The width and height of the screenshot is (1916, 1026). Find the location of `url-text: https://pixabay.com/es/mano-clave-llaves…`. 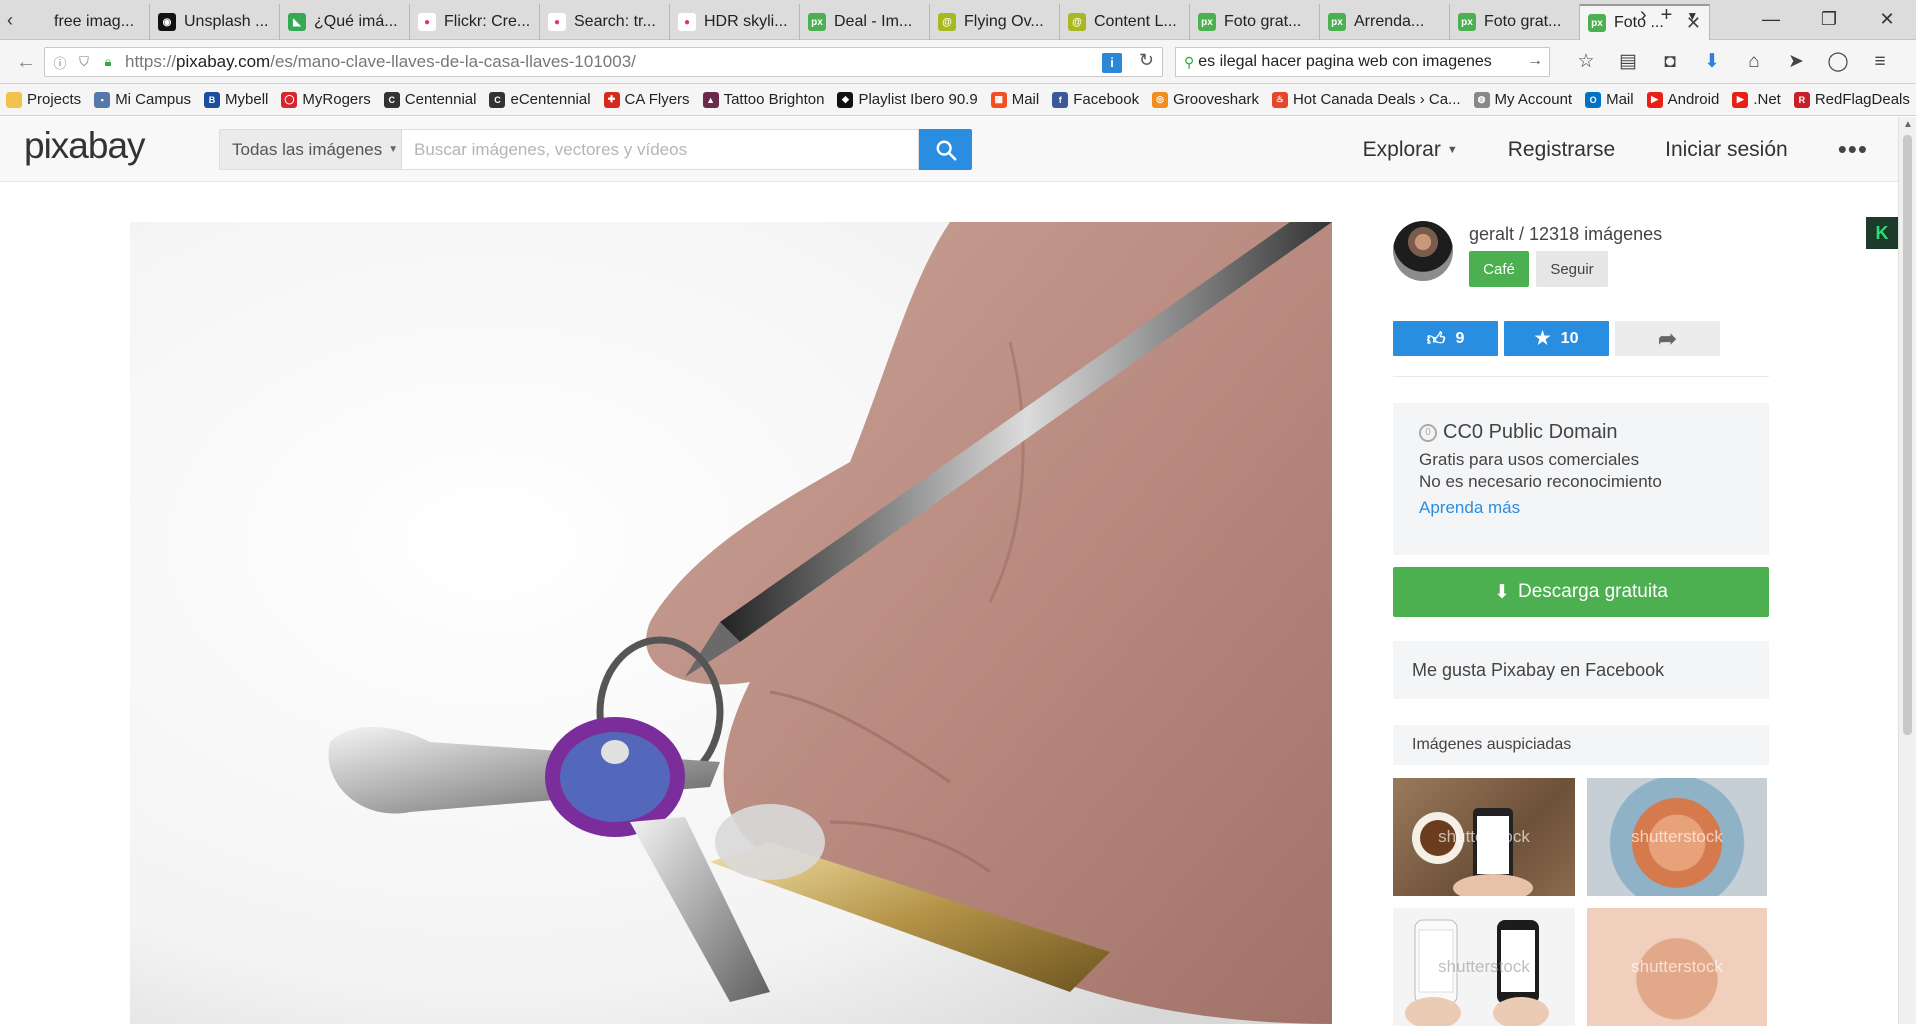

url-text: https://pixabay.com/es/mano-clave-llaves… is located at coordinates (380, 62).